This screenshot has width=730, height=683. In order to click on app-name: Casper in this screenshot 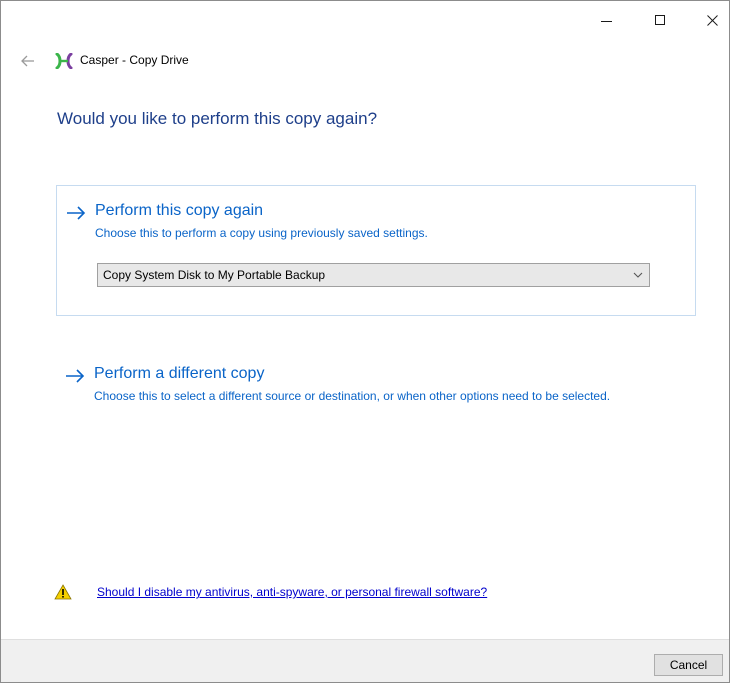, I will do `click(99, 60)`.